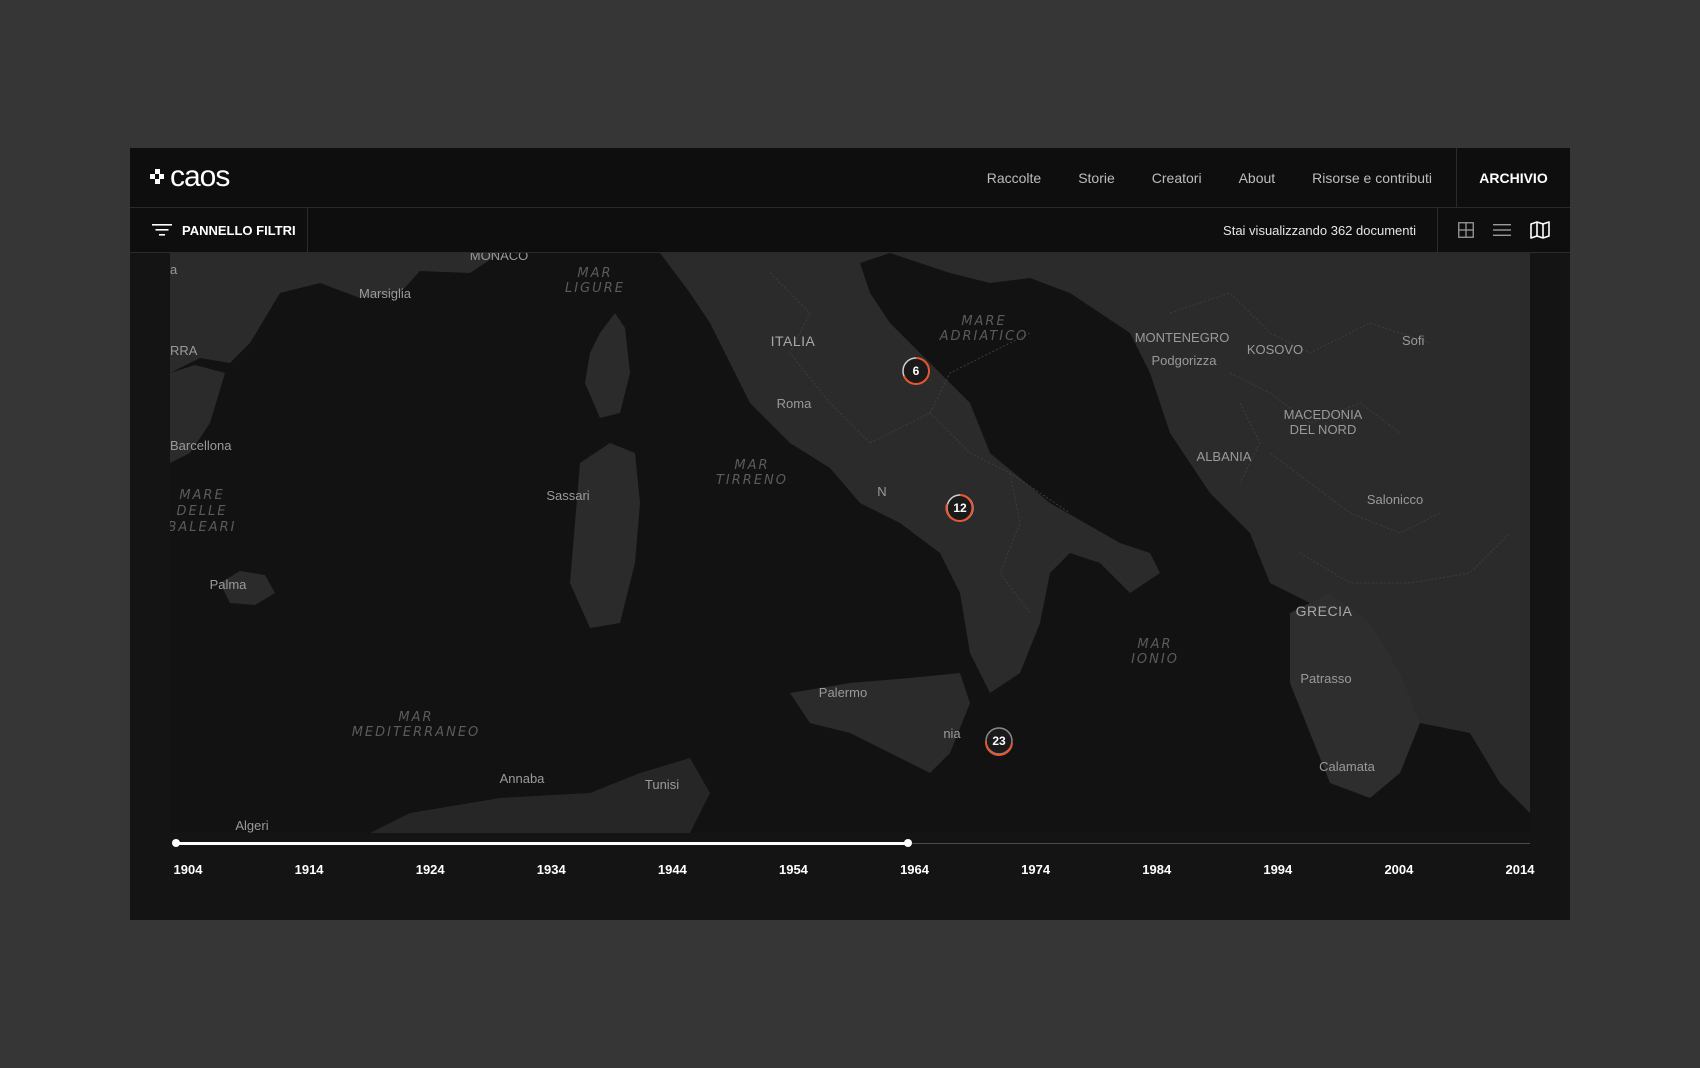 The width and height of the screenshot is (1700, 1068). What do you see at coordinates (1014, 178) in the screenshot?
I see `nav-raccolte: Raccolte` at bounding box center [1014, 178].